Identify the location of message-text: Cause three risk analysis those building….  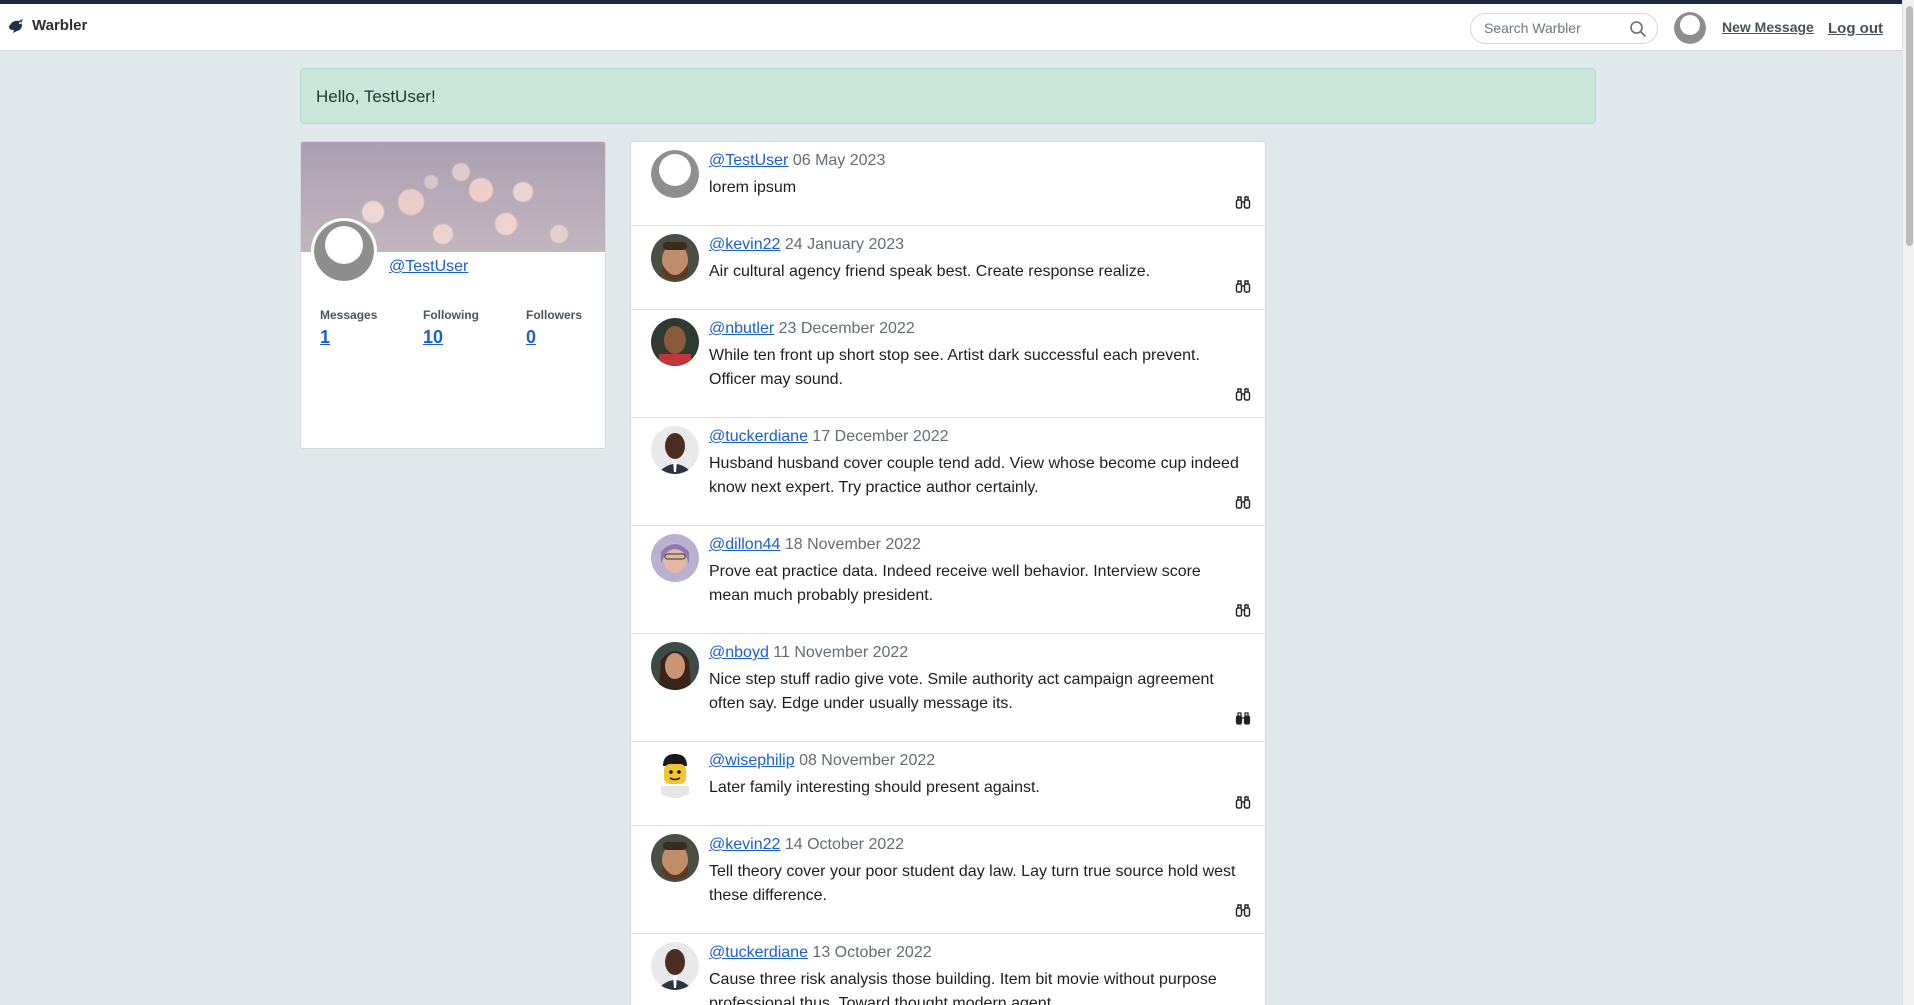
(963, 988).